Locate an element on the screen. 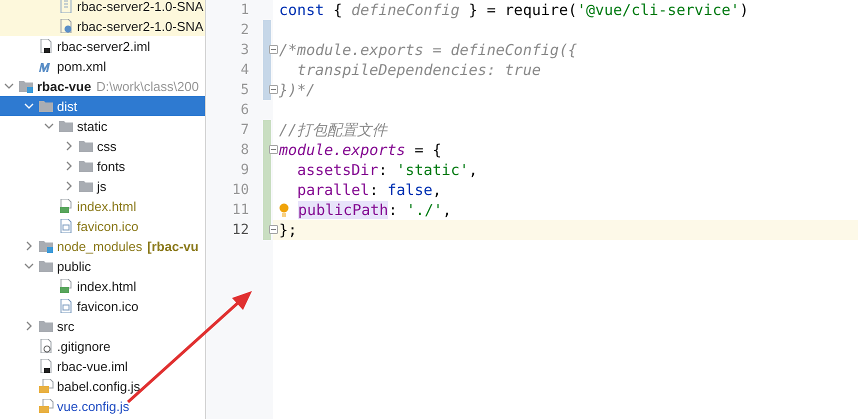 The width and height of the screenshot is (858, 419). file-name: .gitignore is located at coordinates (83, 346).